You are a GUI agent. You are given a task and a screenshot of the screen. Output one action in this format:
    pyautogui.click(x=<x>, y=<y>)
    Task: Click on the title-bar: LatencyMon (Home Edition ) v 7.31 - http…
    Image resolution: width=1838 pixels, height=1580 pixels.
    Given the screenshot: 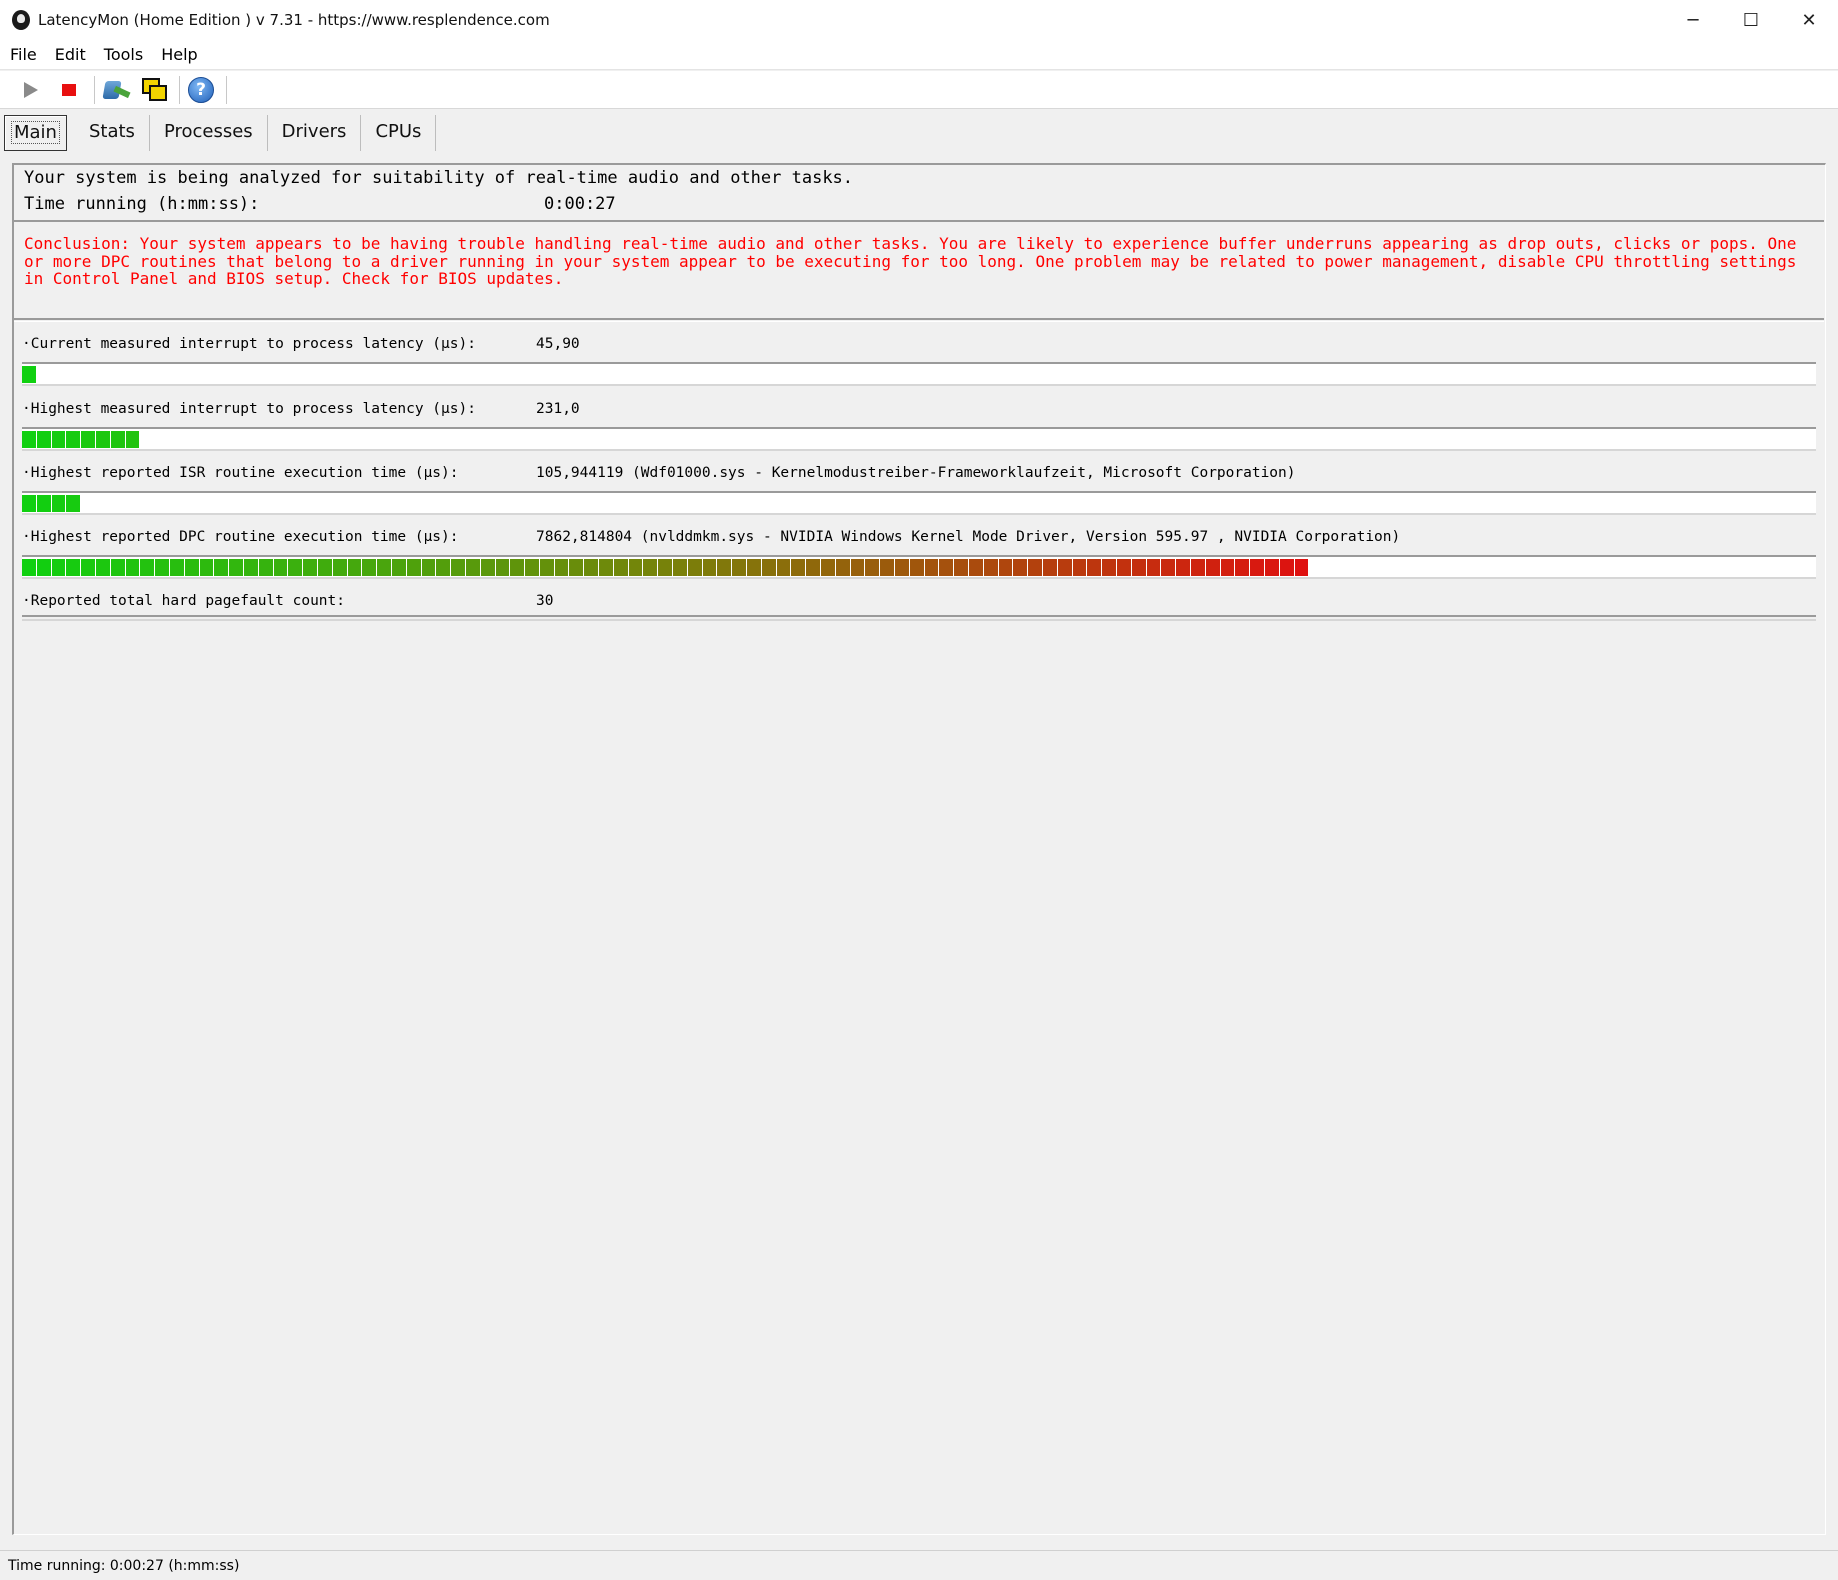 What is the action you would take?
    pyautogui.click(x=919, y=20)
    